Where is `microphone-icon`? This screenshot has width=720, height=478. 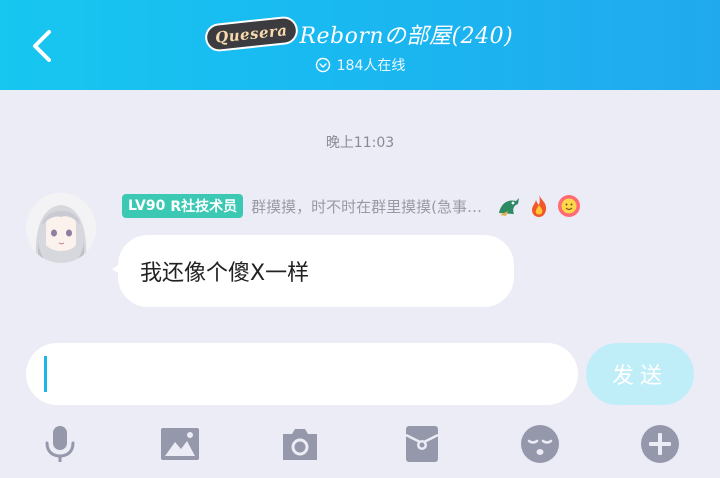 microphone-icon is located at coordinates (60, 444).